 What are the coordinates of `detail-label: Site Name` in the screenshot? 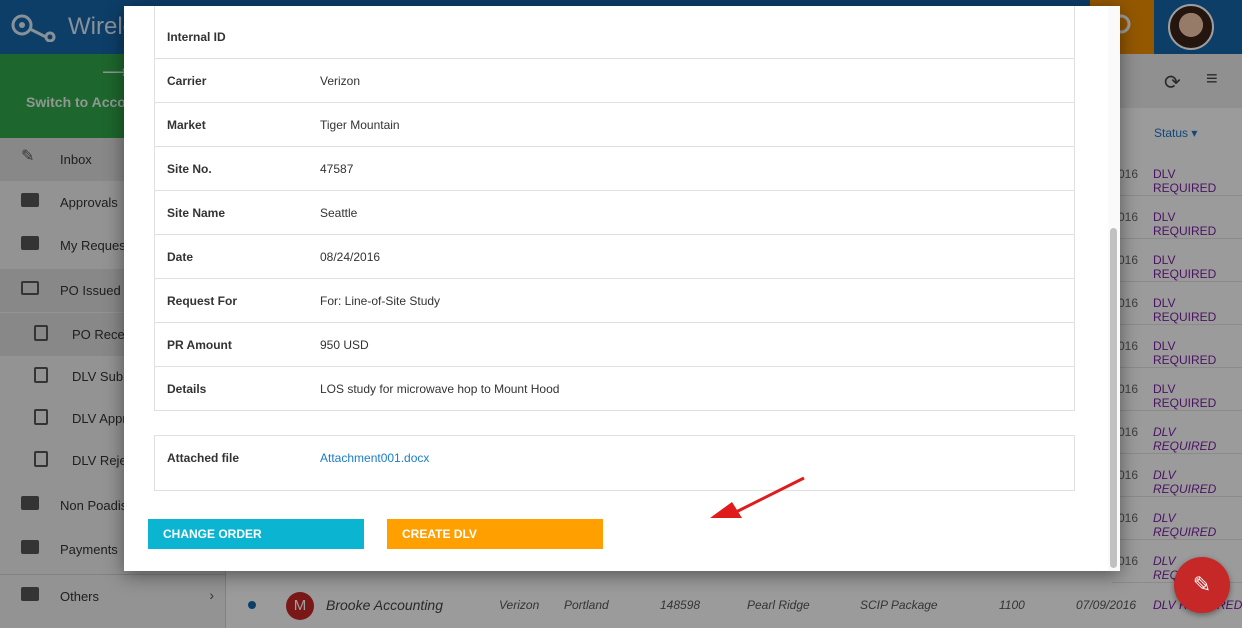 It's located at (196, 213).